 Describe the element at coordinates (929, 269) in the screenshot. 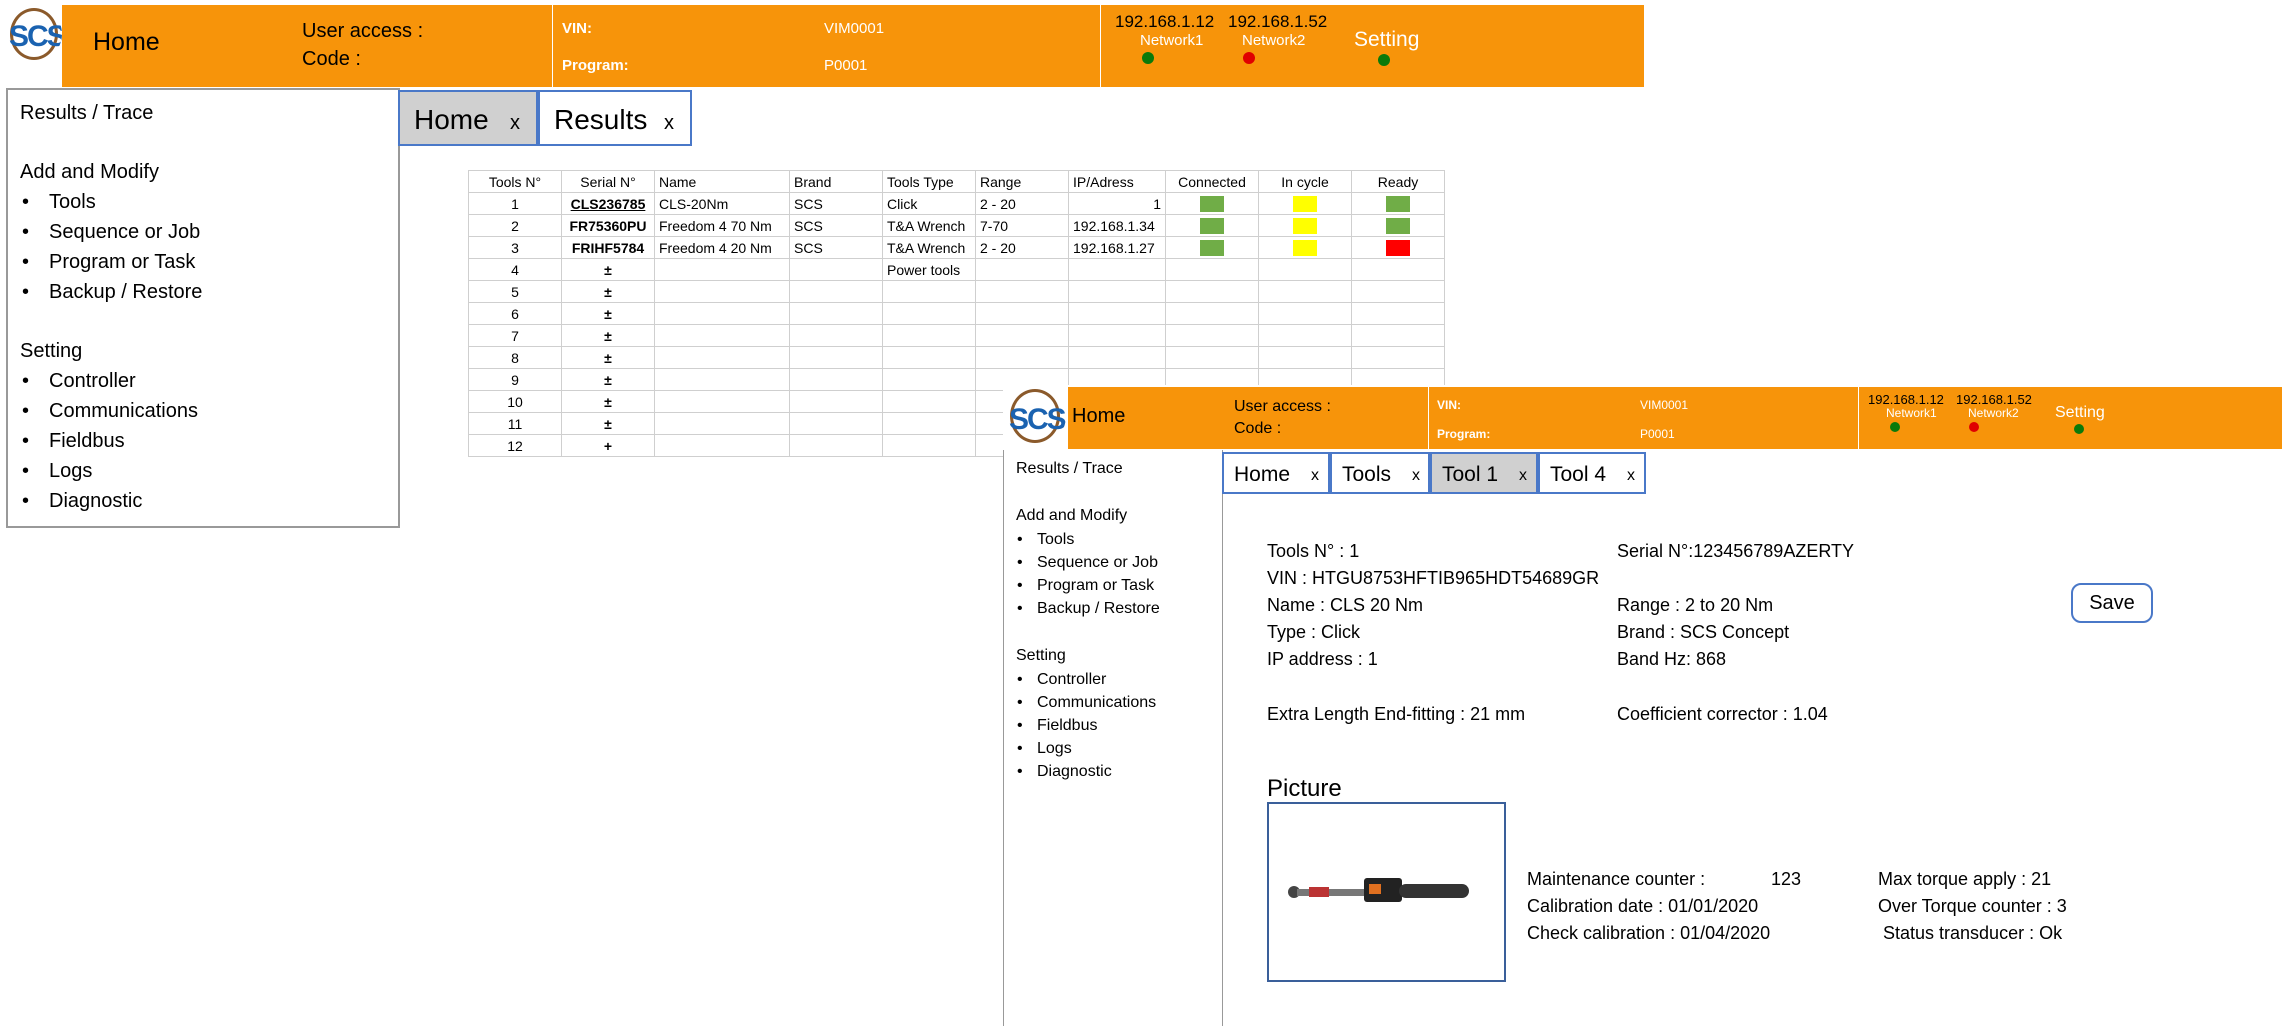

I see `cell-type: Power tools` at that location.